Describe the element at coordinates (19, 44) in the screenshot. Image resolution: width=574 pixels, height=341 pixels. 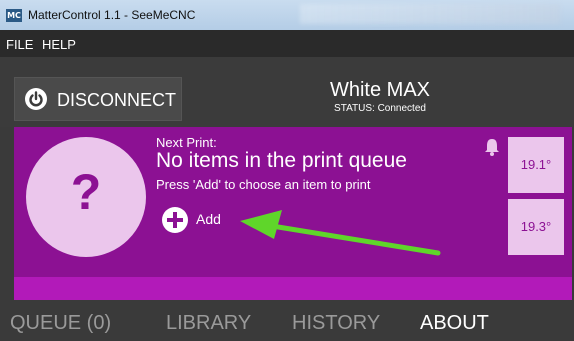
I see `menu-file: FILE` at that location.